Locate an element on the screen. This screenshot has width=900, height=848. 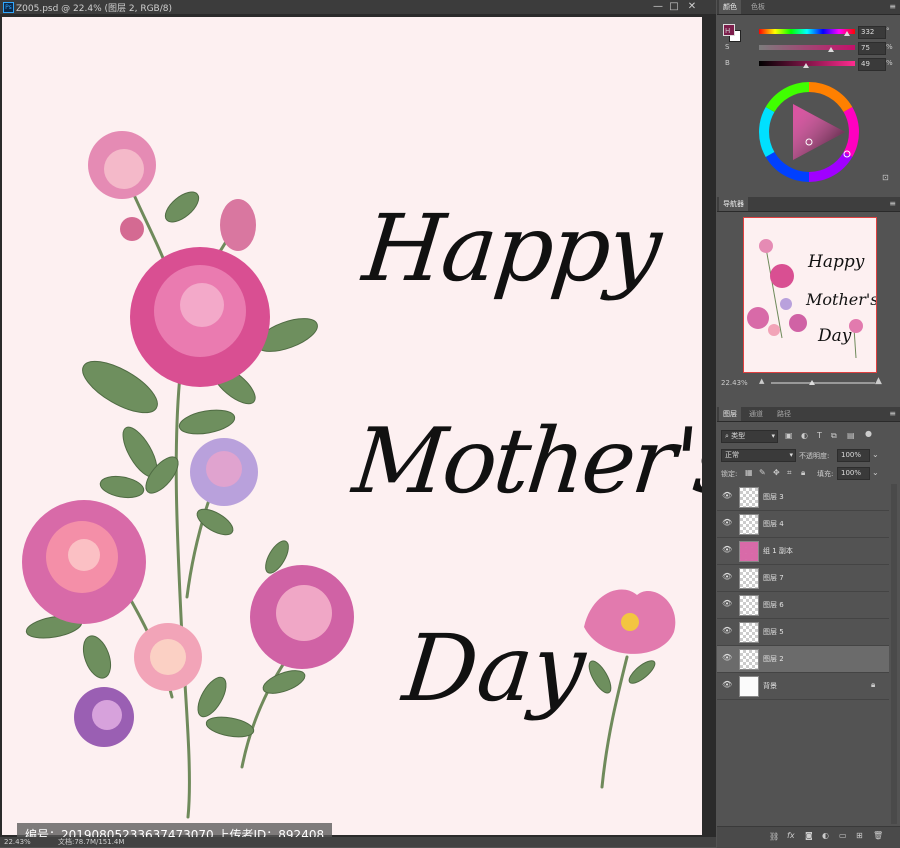
layer-name: 组 1 副本 is located at coordinates (778, 551).